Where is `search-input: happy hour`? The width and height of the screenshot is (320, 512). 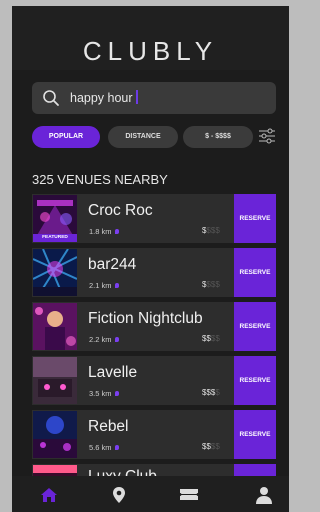 search-input: happy hour is located at coordinates (104, 97).